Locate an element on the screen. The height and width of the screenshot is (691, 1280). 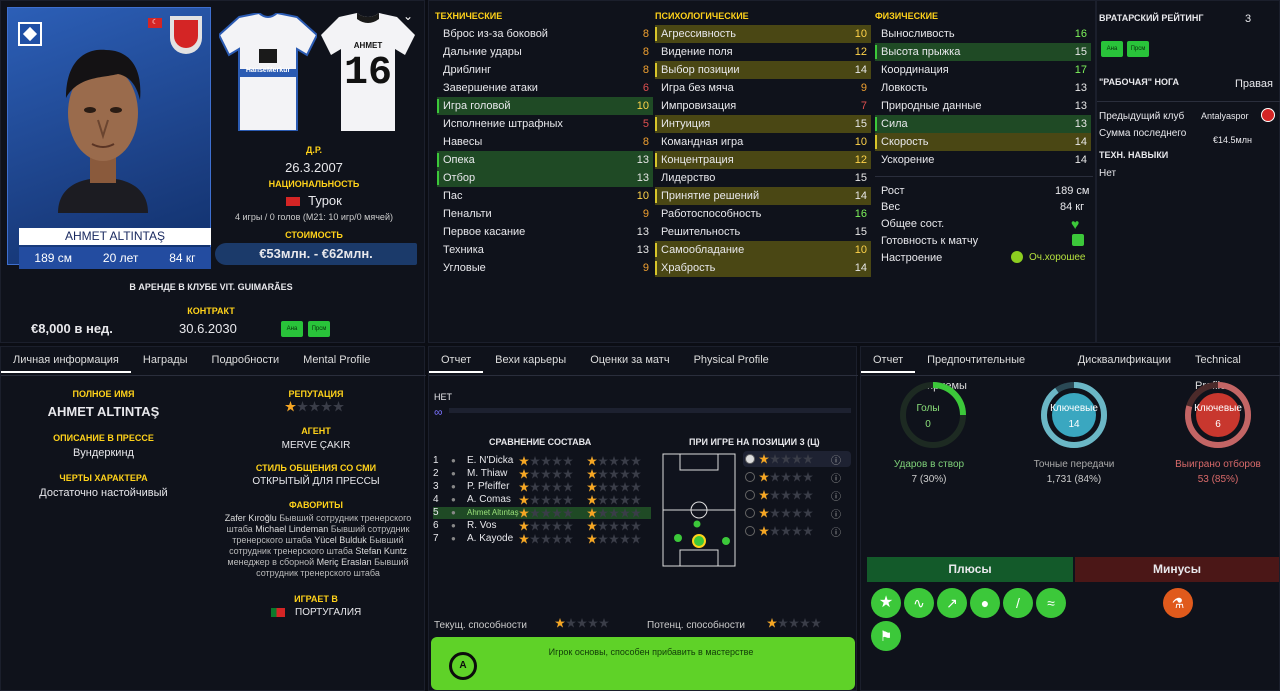
attribute-row: Принятие решений 14 is located at coordinates (763, 196).